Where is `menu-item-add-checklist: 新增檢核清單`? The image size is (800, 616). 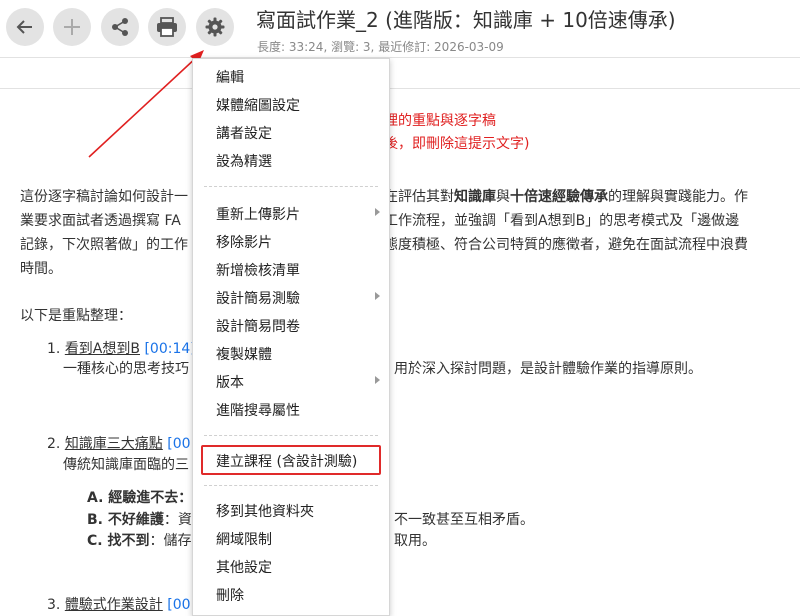
menu-item-add-checklist: 新增檢核清單 is located at coordinates (258, 270).